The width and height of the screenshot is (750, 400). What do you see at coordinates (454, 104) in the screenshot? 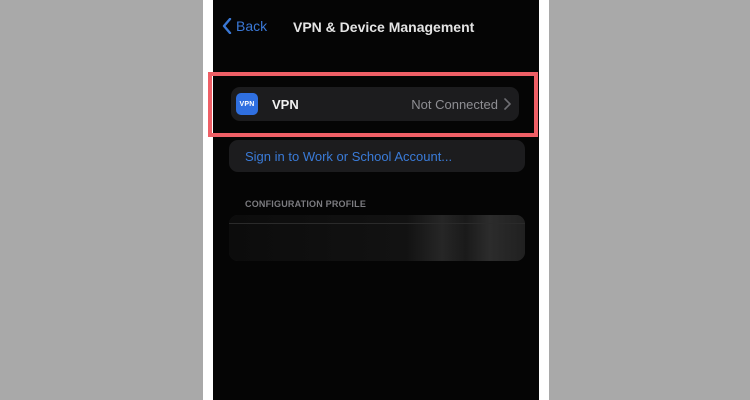
I see `vpn-status: Not Connected` at bounding box center [454, 104].